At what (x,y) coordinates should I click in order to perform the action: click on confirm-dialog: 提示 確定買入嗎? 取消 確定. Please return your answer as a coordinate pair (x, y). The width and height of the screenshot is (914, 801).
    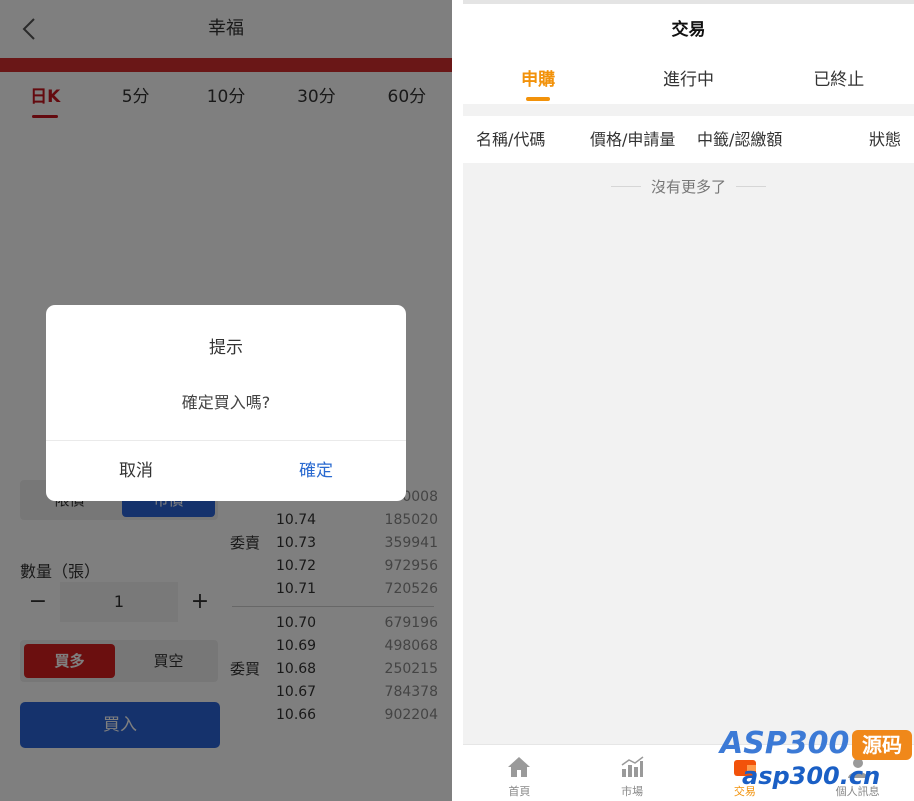
    Looking at the image, I should click on (226, 403).